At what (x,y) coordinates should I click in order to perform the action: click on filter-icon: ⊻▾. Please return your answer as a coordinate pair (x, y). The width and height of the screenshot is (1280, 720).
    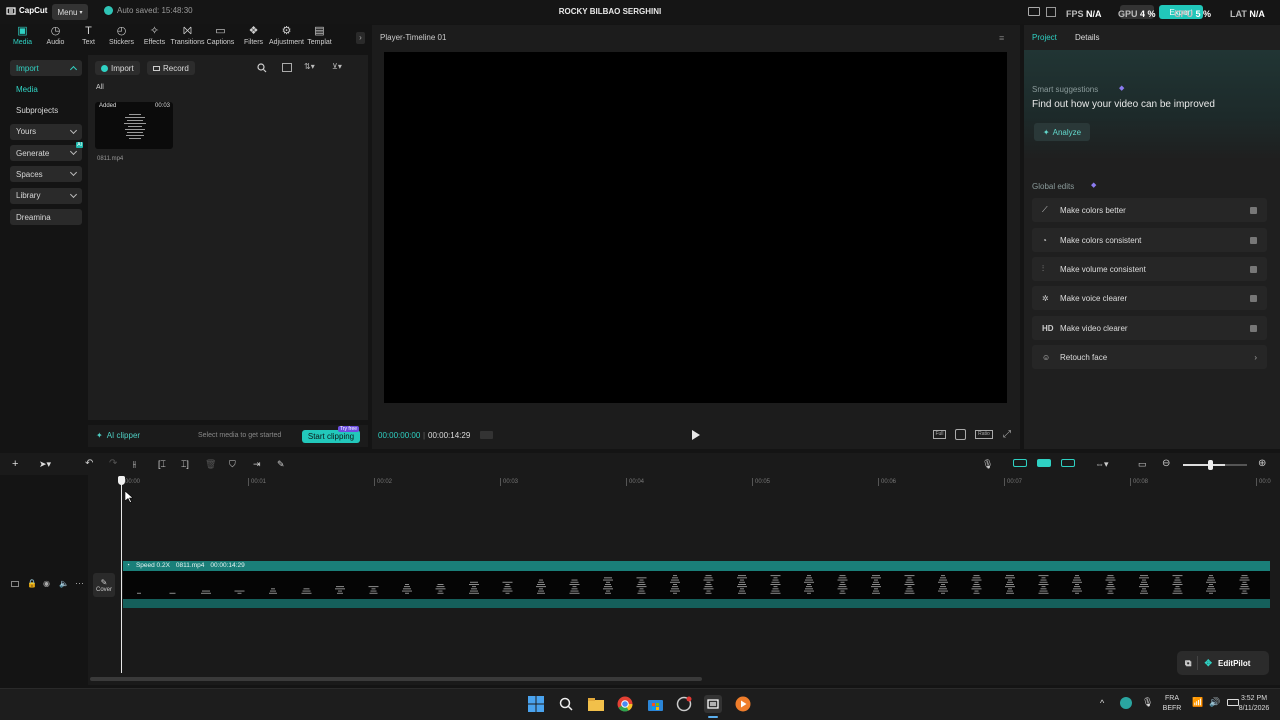
    Looking at the image, I should click on (337, 66).